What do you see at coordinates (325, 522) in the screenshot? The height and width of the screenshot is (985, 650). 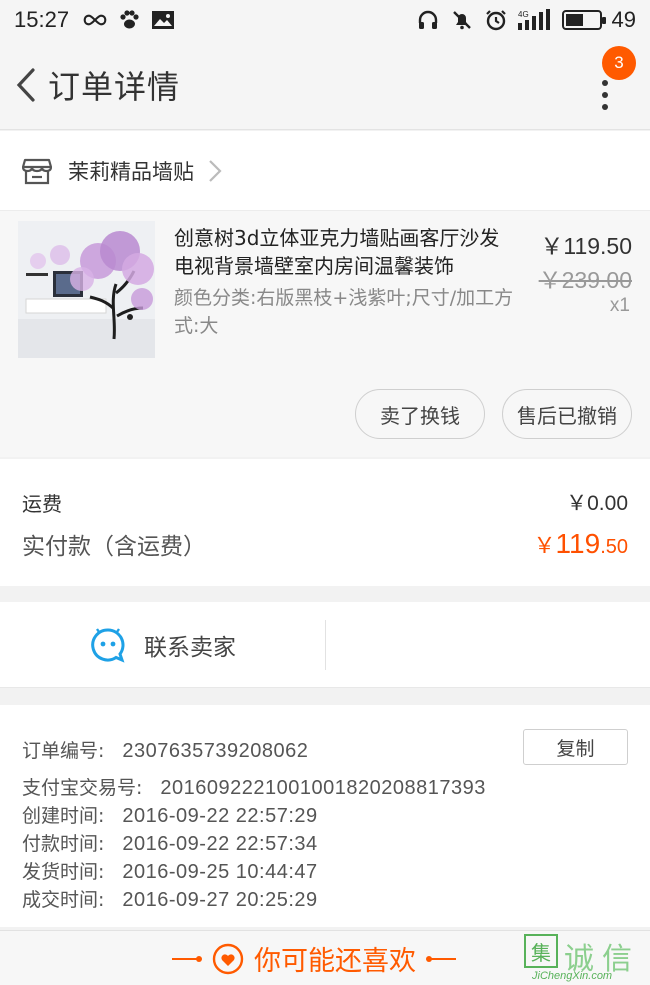 I see `payment-summary: 运费 ￥0.00 实付款（含运费） ￥119.50` at bounding box center [325, 522].